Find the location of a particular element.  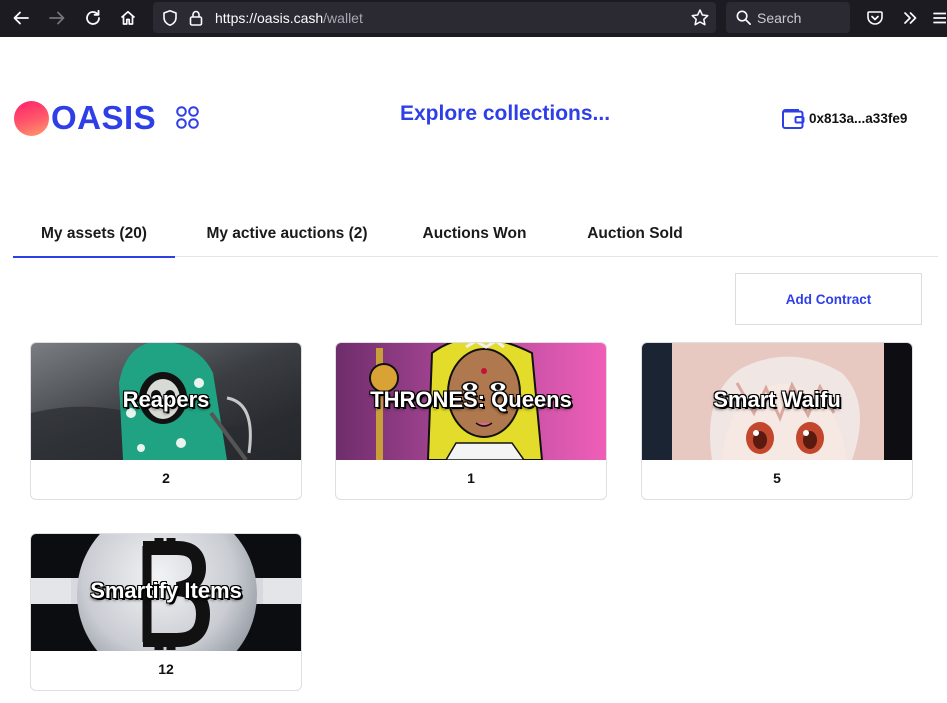

reload-icon is located at coordinates (93, 17).